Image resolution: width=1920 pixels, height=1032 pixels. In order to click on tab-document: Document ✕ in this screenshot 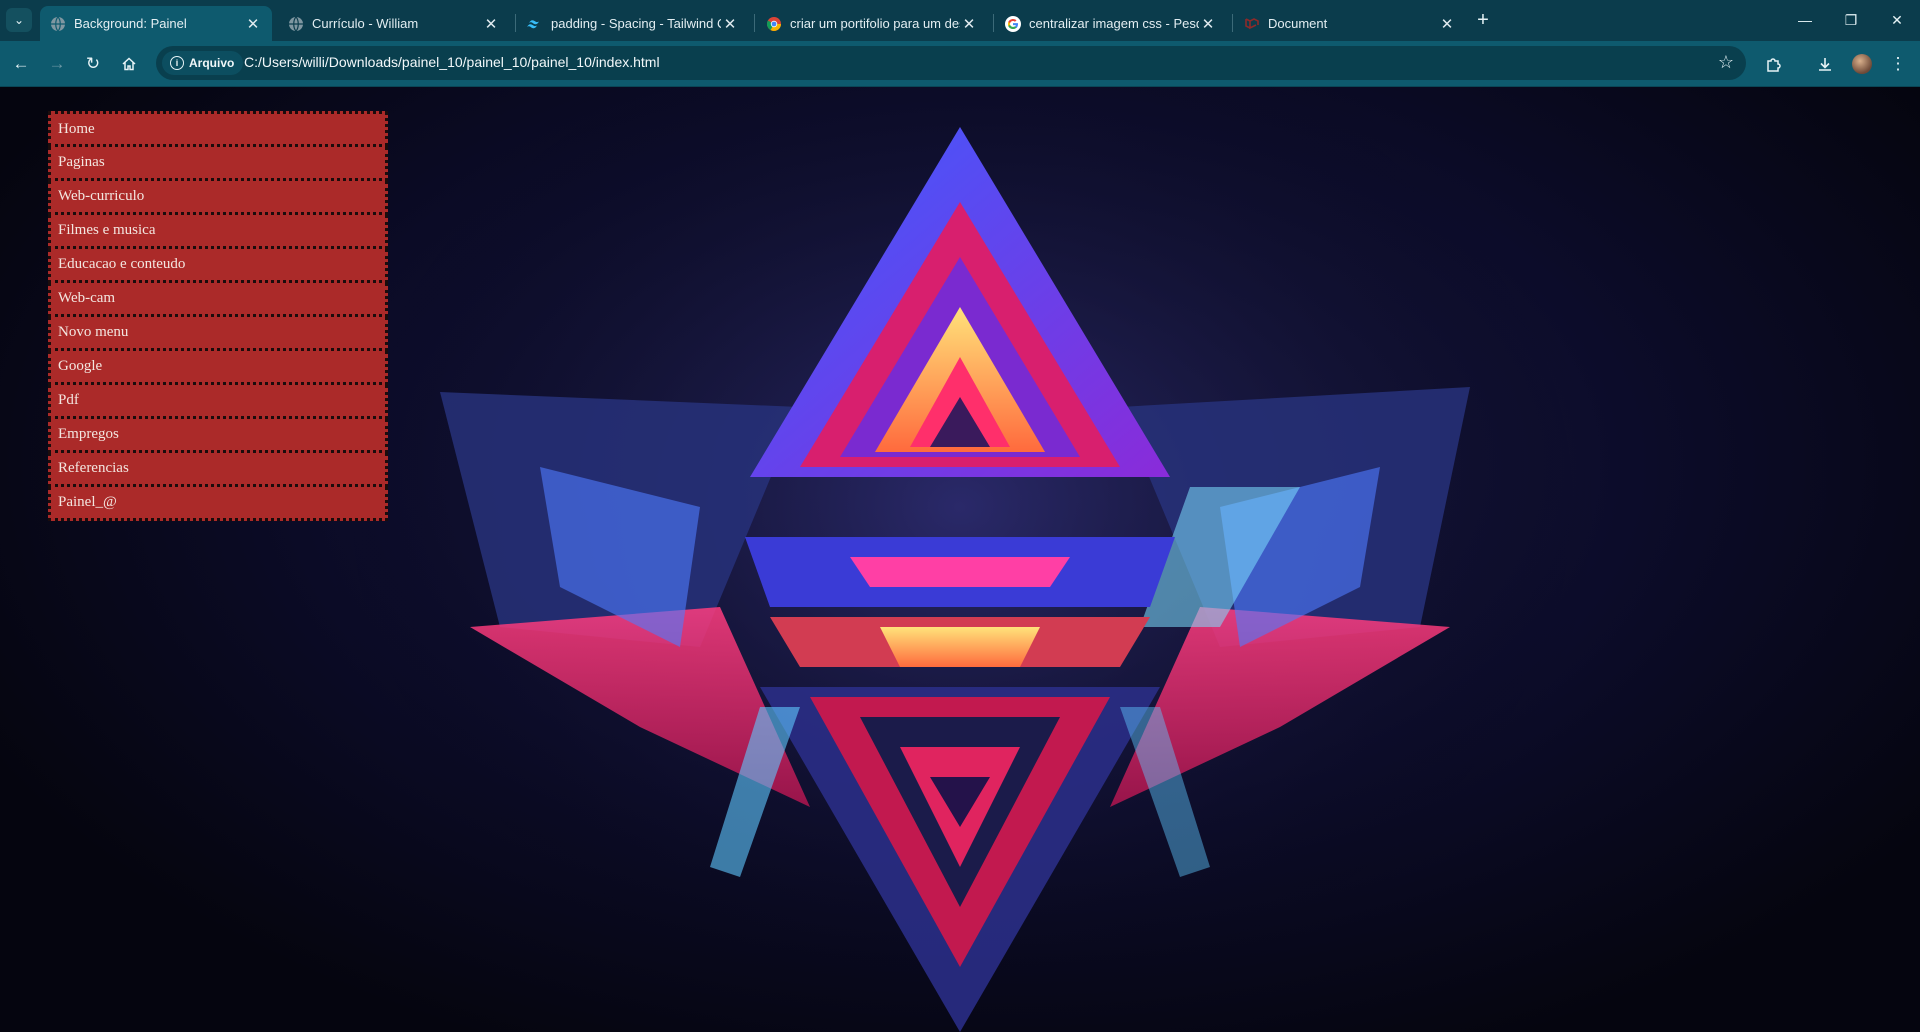, I will do `click(1350, 23)`.